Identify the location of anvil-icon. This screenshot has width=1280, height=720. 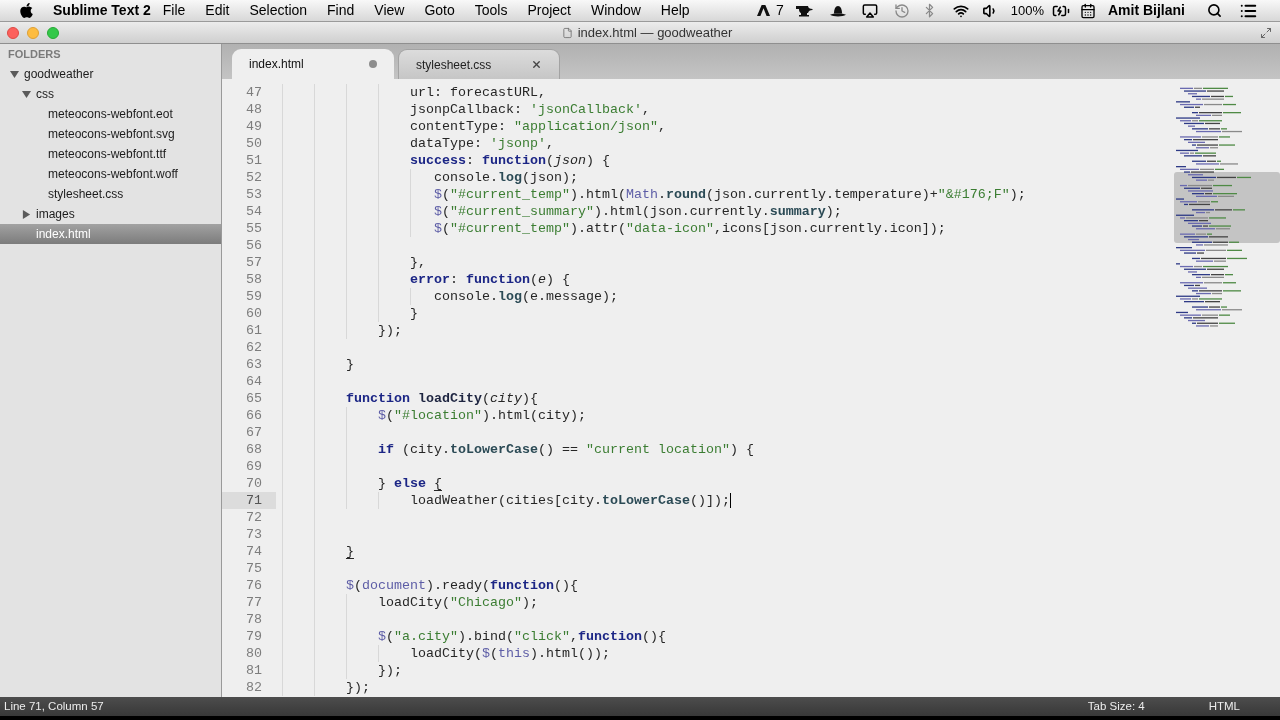
(803, 10).